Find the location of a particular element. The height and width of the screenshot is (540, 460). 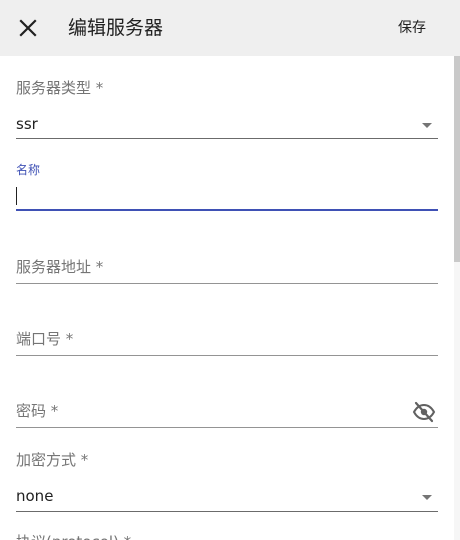

server-type-underline is located at coordinates (227, 138).